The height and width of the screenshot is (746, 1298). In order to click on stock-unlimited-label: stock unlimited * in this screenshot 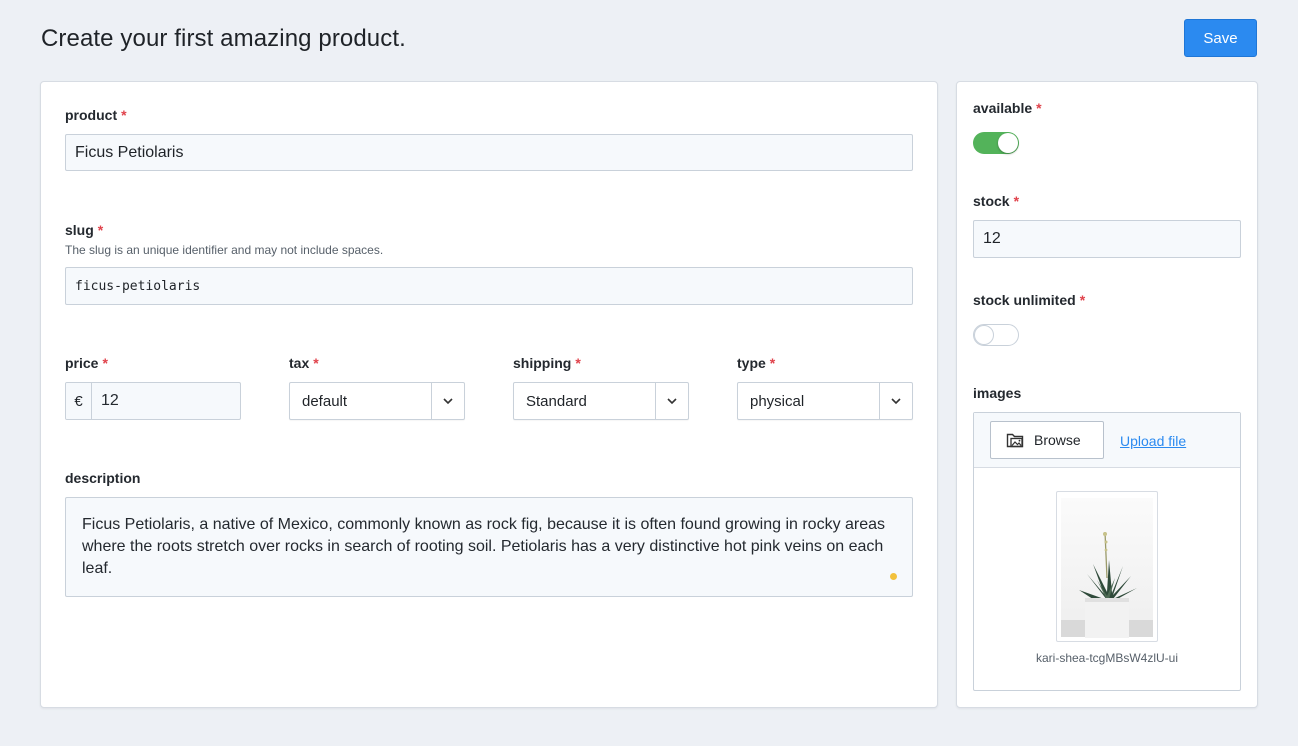, I will do `click(1029, 300)`.